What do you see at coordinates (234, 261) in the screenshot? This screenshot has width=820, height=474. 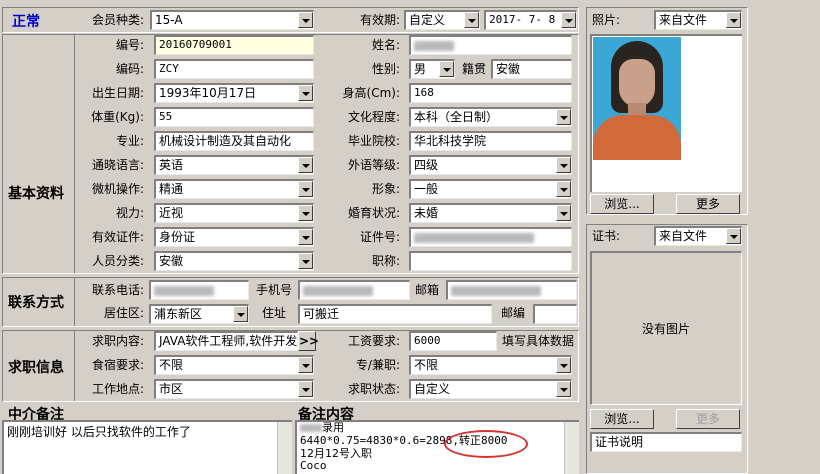 I see `category-select: 安徽` at bounding box center [234, 261].